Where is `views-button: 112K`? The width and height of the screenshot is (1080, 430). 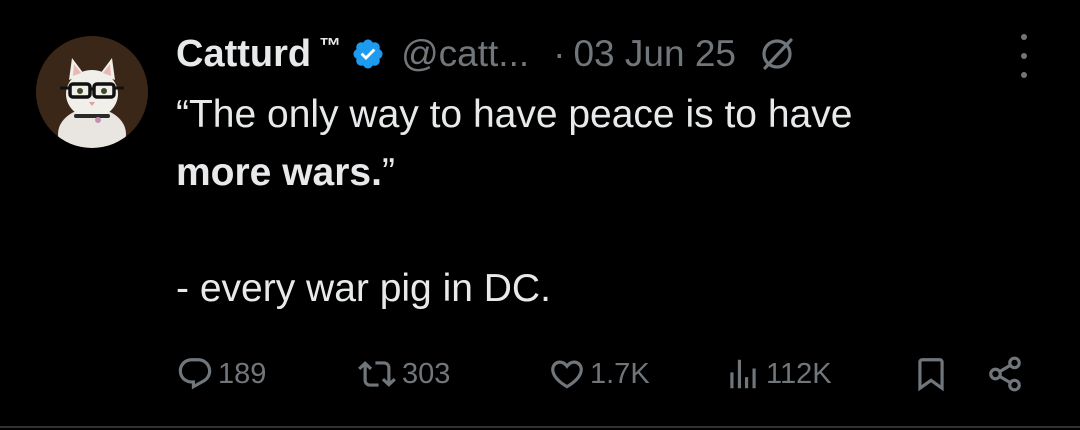
views-button: 112K is located at coordinates (778, 374).